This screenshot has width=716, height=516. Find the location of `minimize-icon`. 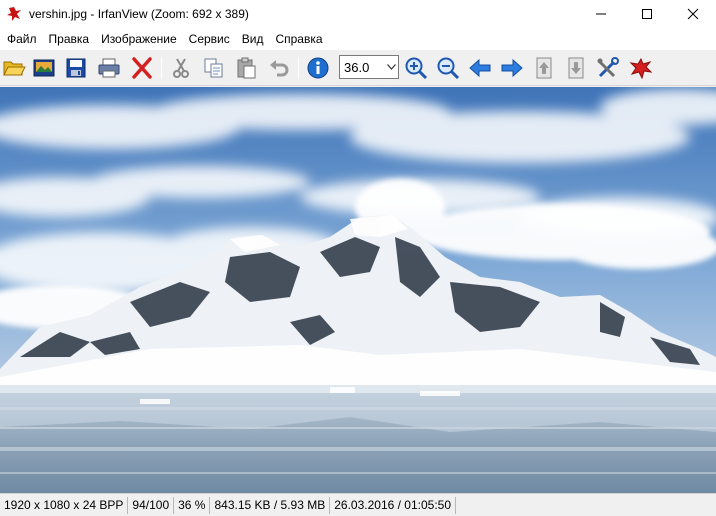

minimize-icon is located at coordinates (601, 14).